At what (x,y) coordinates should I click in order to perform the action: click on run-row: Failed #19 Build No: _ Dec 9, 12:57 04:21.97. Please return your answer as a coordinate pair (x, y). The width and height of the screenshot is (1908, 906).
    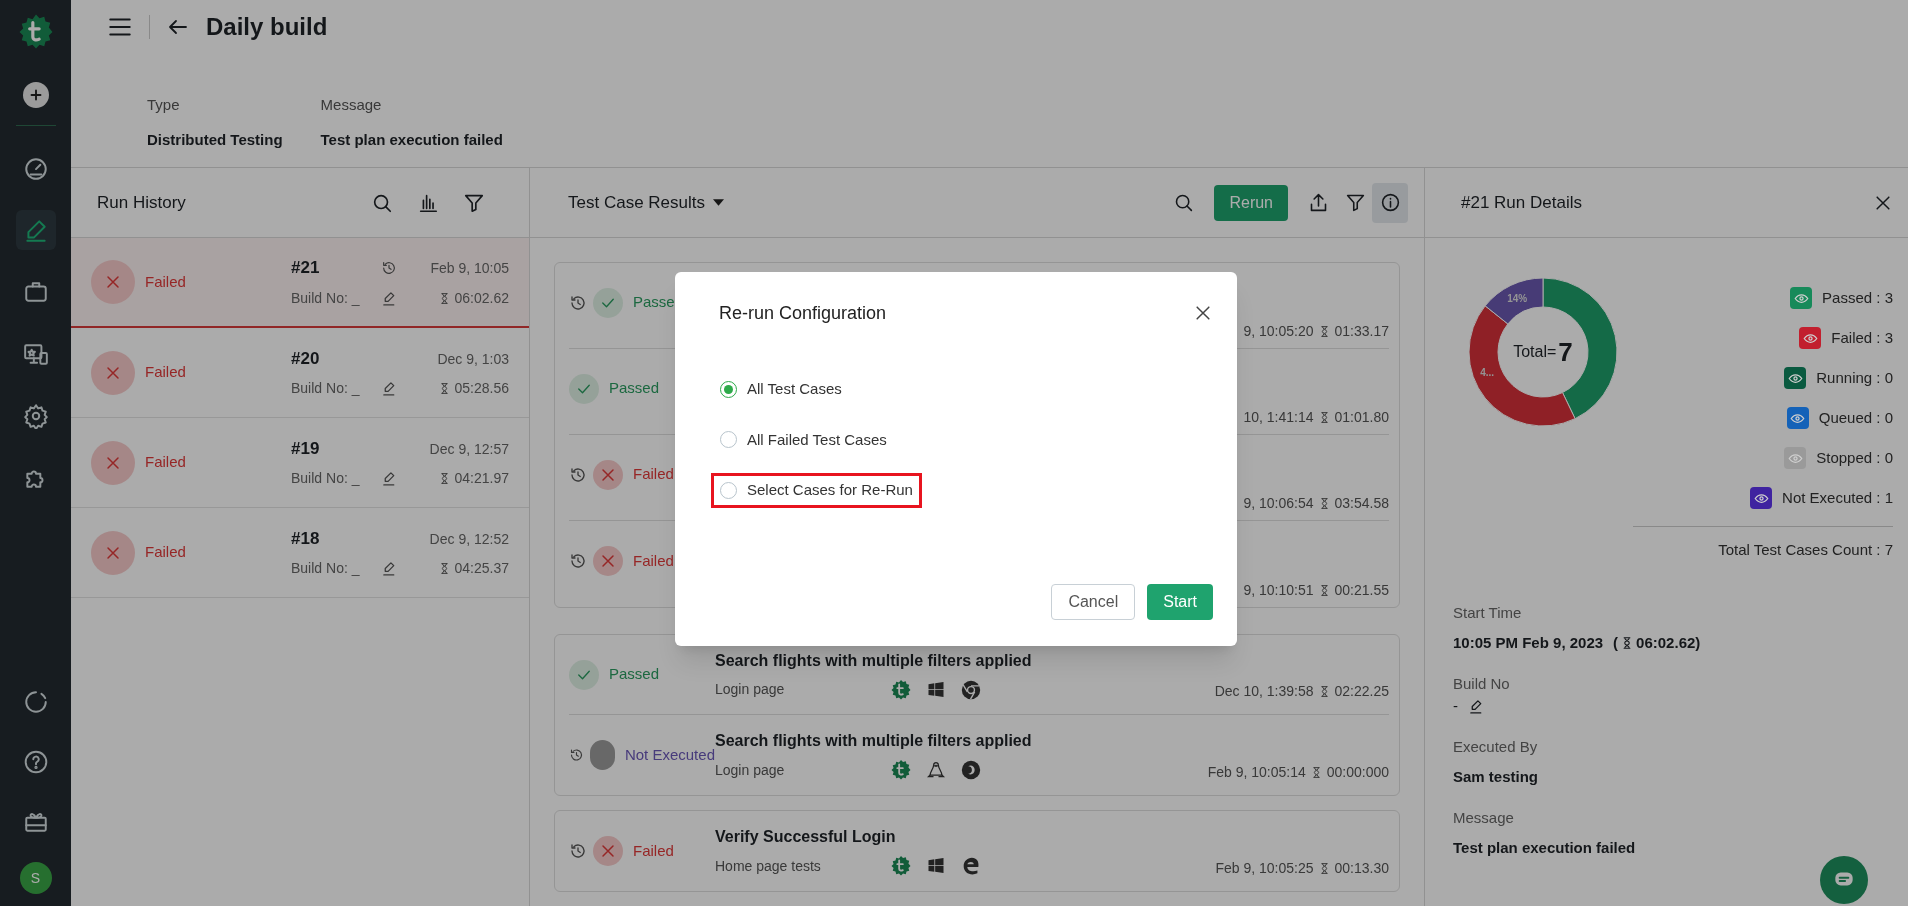
    Looking at the image, I should click on (300, 463).